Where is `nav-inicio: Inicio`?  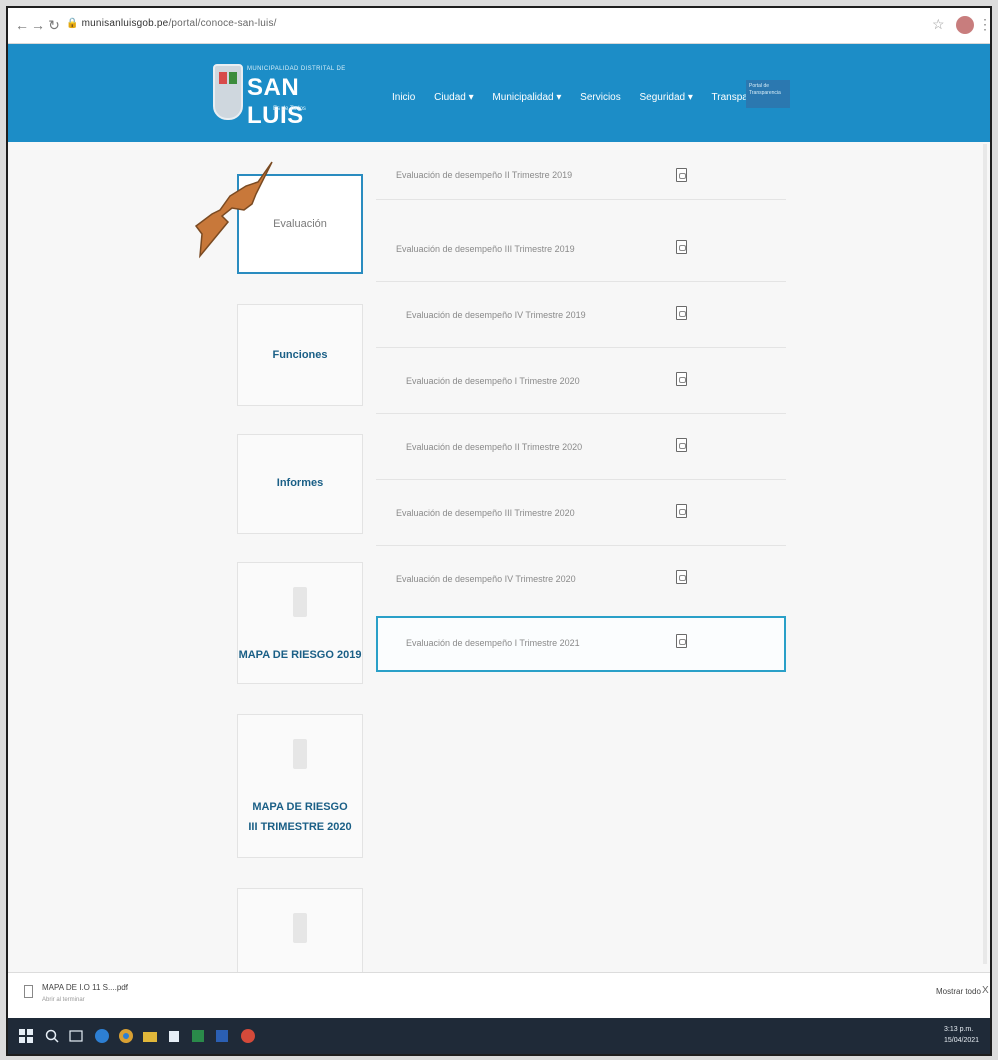 nav-inicio: Inicio is located at coordinates (403, 97).